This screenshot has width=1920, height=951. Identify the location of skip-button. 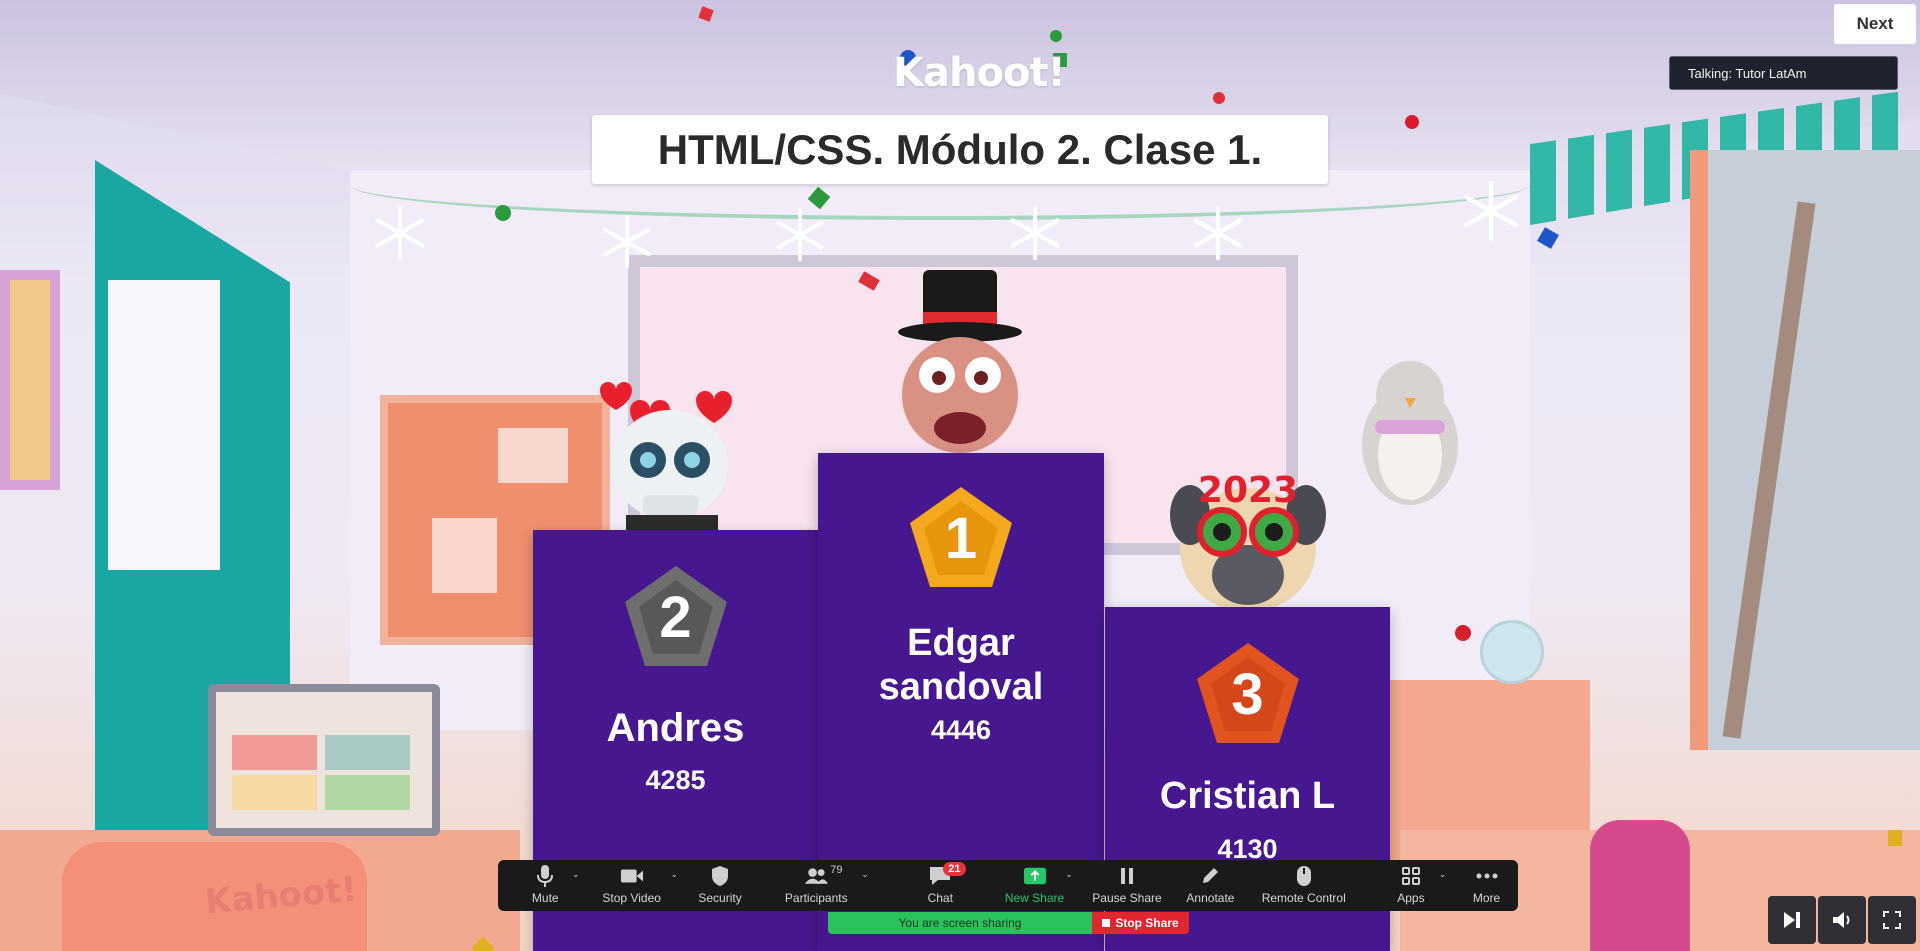
(1792, 920).